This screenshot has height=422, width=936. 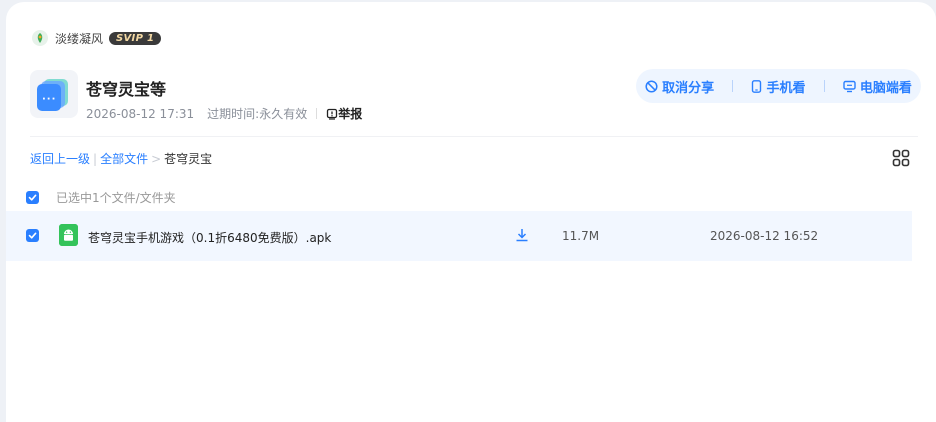 What do you see at coordinates (209, 237) in the screenshot?
I see `file-name: 苍穹灵宝手机游戏（0.1折6480免费版）.apk` at bounding box center [209, 237].